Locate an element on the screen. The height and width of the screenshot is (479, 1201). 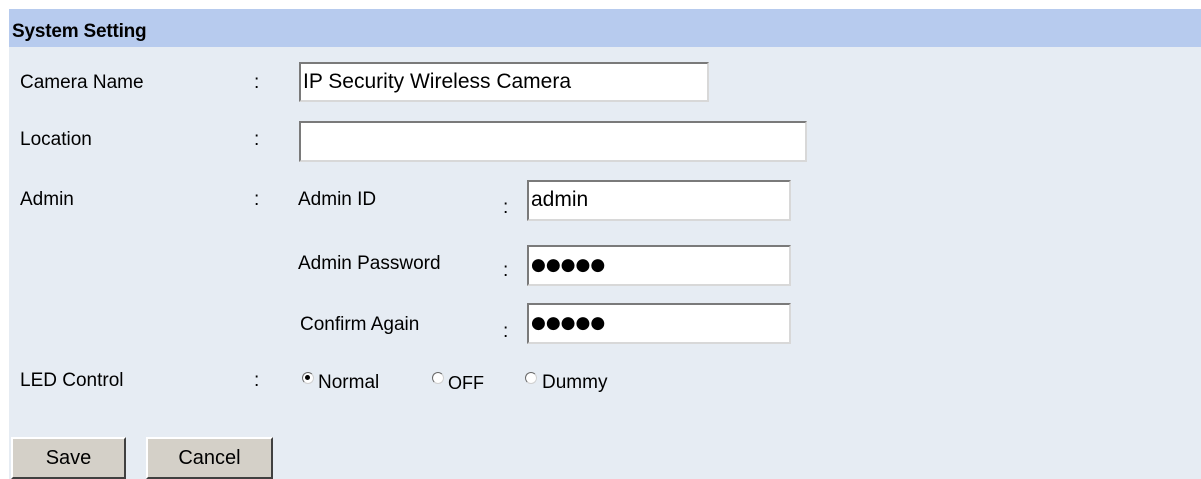
led-normal-radio is located at coordinates (308, 378).